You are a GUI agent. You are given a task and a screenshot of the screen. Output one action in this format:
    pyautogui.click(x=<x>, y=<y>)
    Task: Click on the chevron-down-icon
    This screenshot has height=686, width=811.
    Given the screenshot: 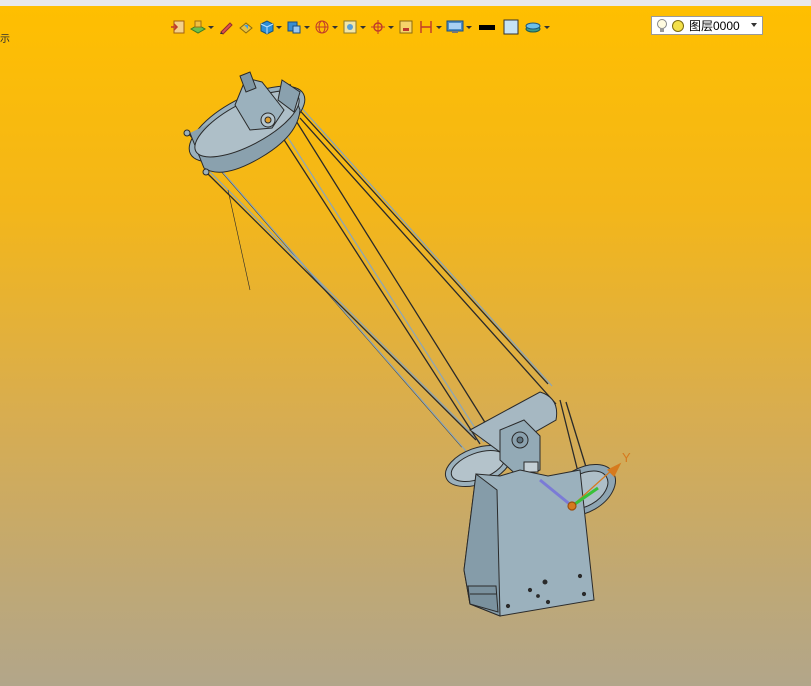 What is the action you would take?
    pyautogui.click(x=754, y=25)
    